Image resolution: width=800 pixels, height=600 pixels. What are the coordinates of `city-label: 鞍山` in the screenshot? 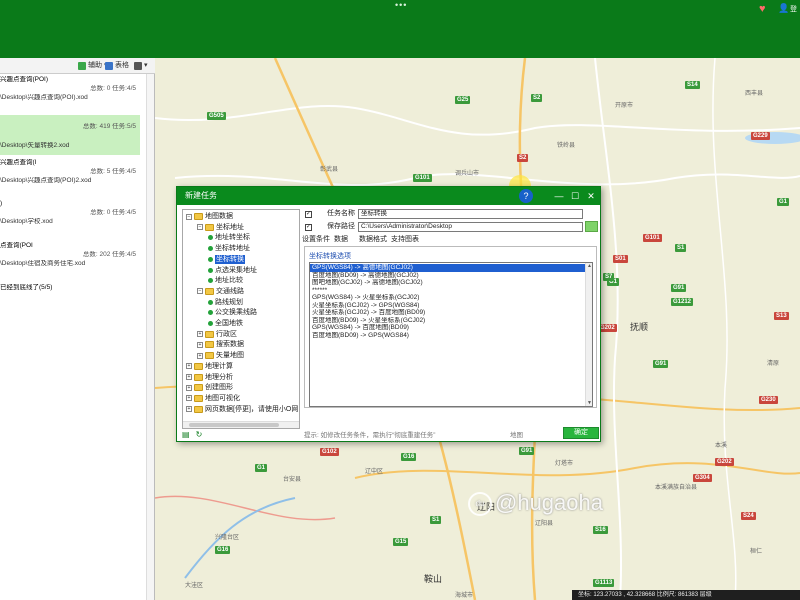 It's located at (433, 579).